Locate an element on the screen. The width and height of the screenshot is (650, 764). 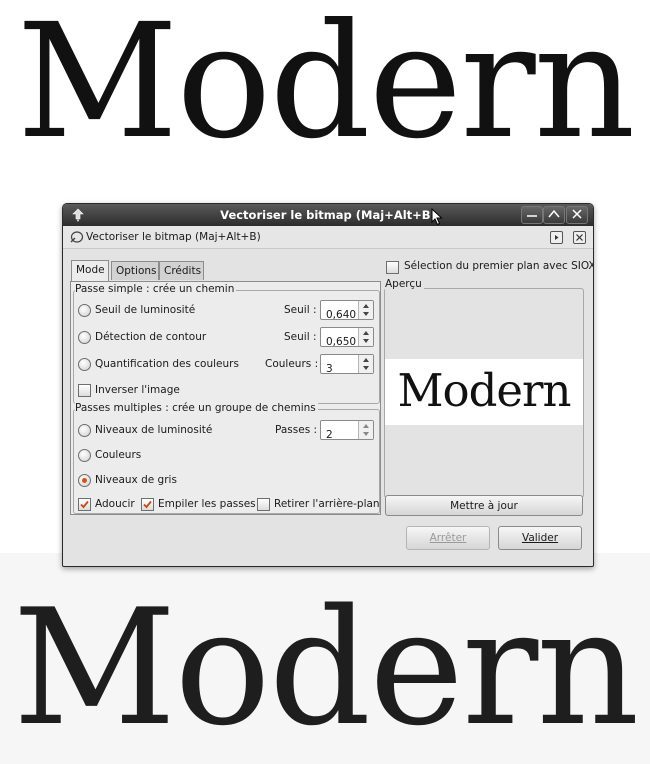
dock-title: Vectoriser le bitmap (Maj+Alt+B) is located at coordinates (173, 237).